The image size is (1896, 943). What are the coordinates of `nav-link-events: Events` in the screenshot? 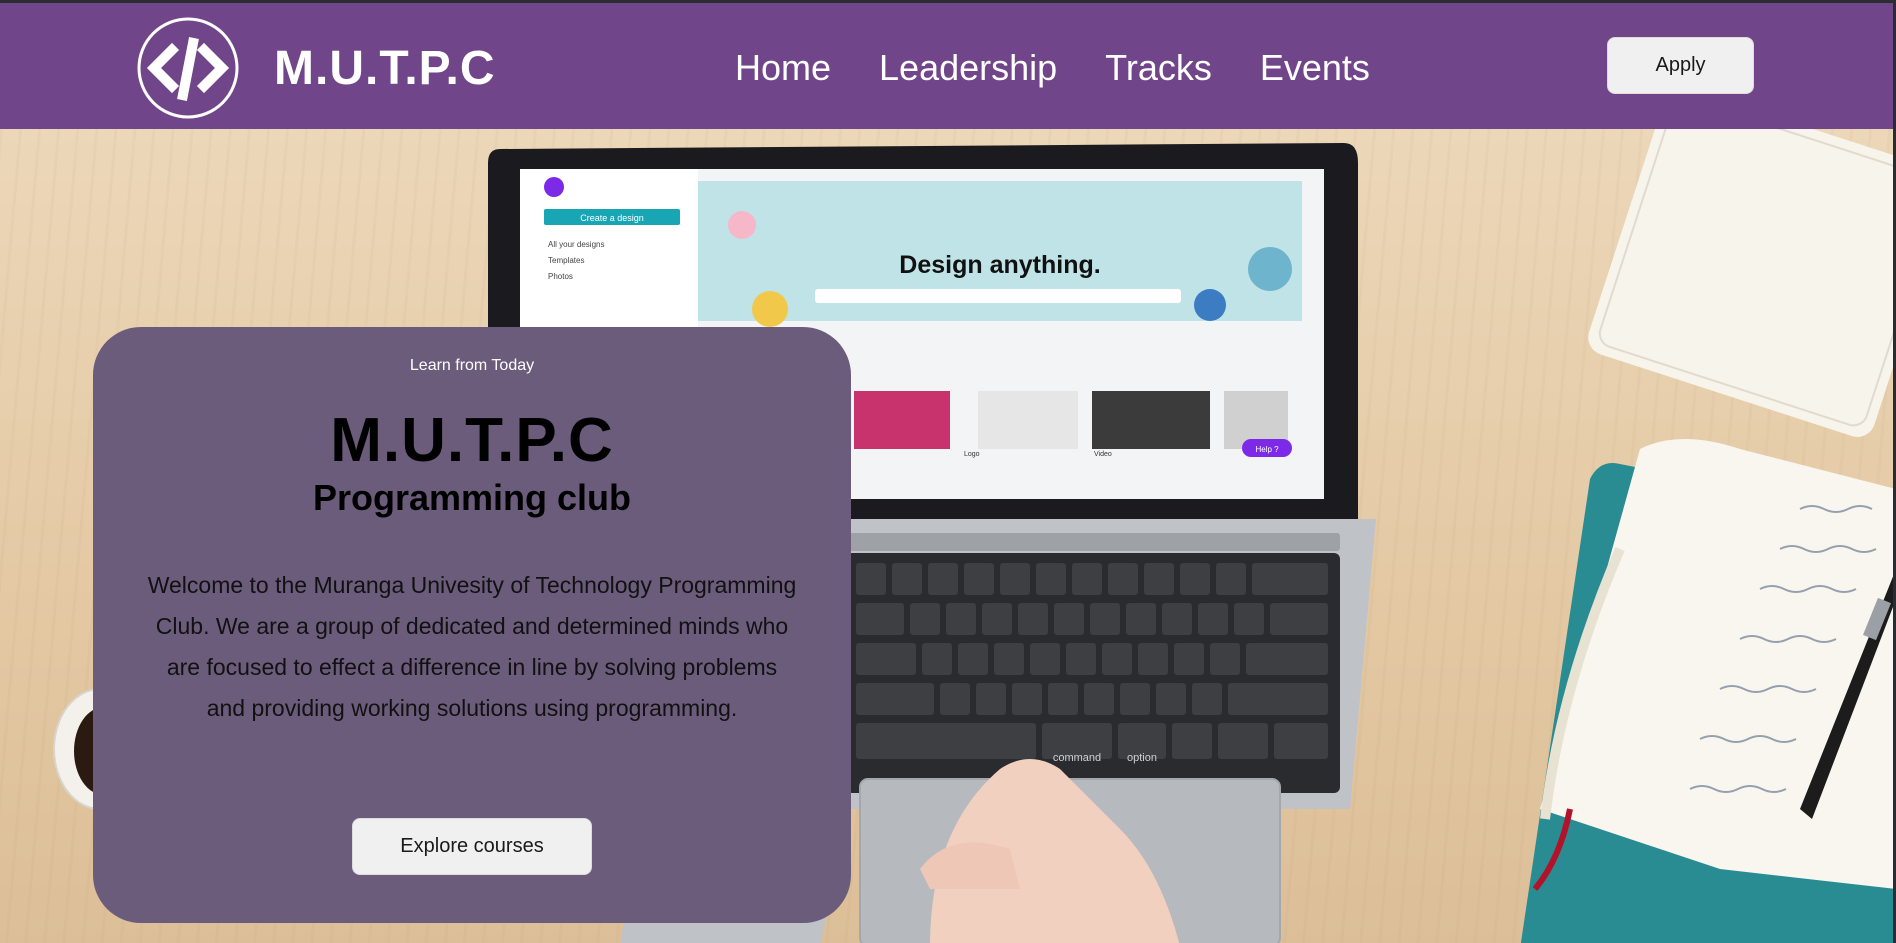 It's located at (1315, 68).